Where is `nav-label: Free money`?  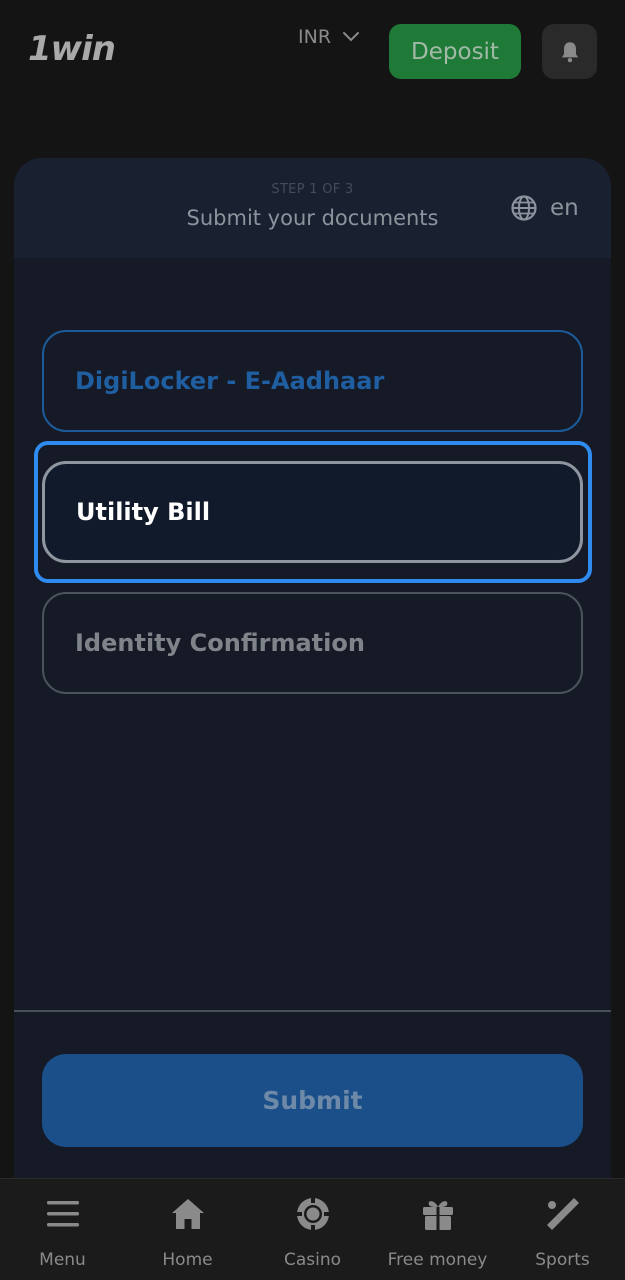 nav-label: Free money is located at coordinates (437, 1260).